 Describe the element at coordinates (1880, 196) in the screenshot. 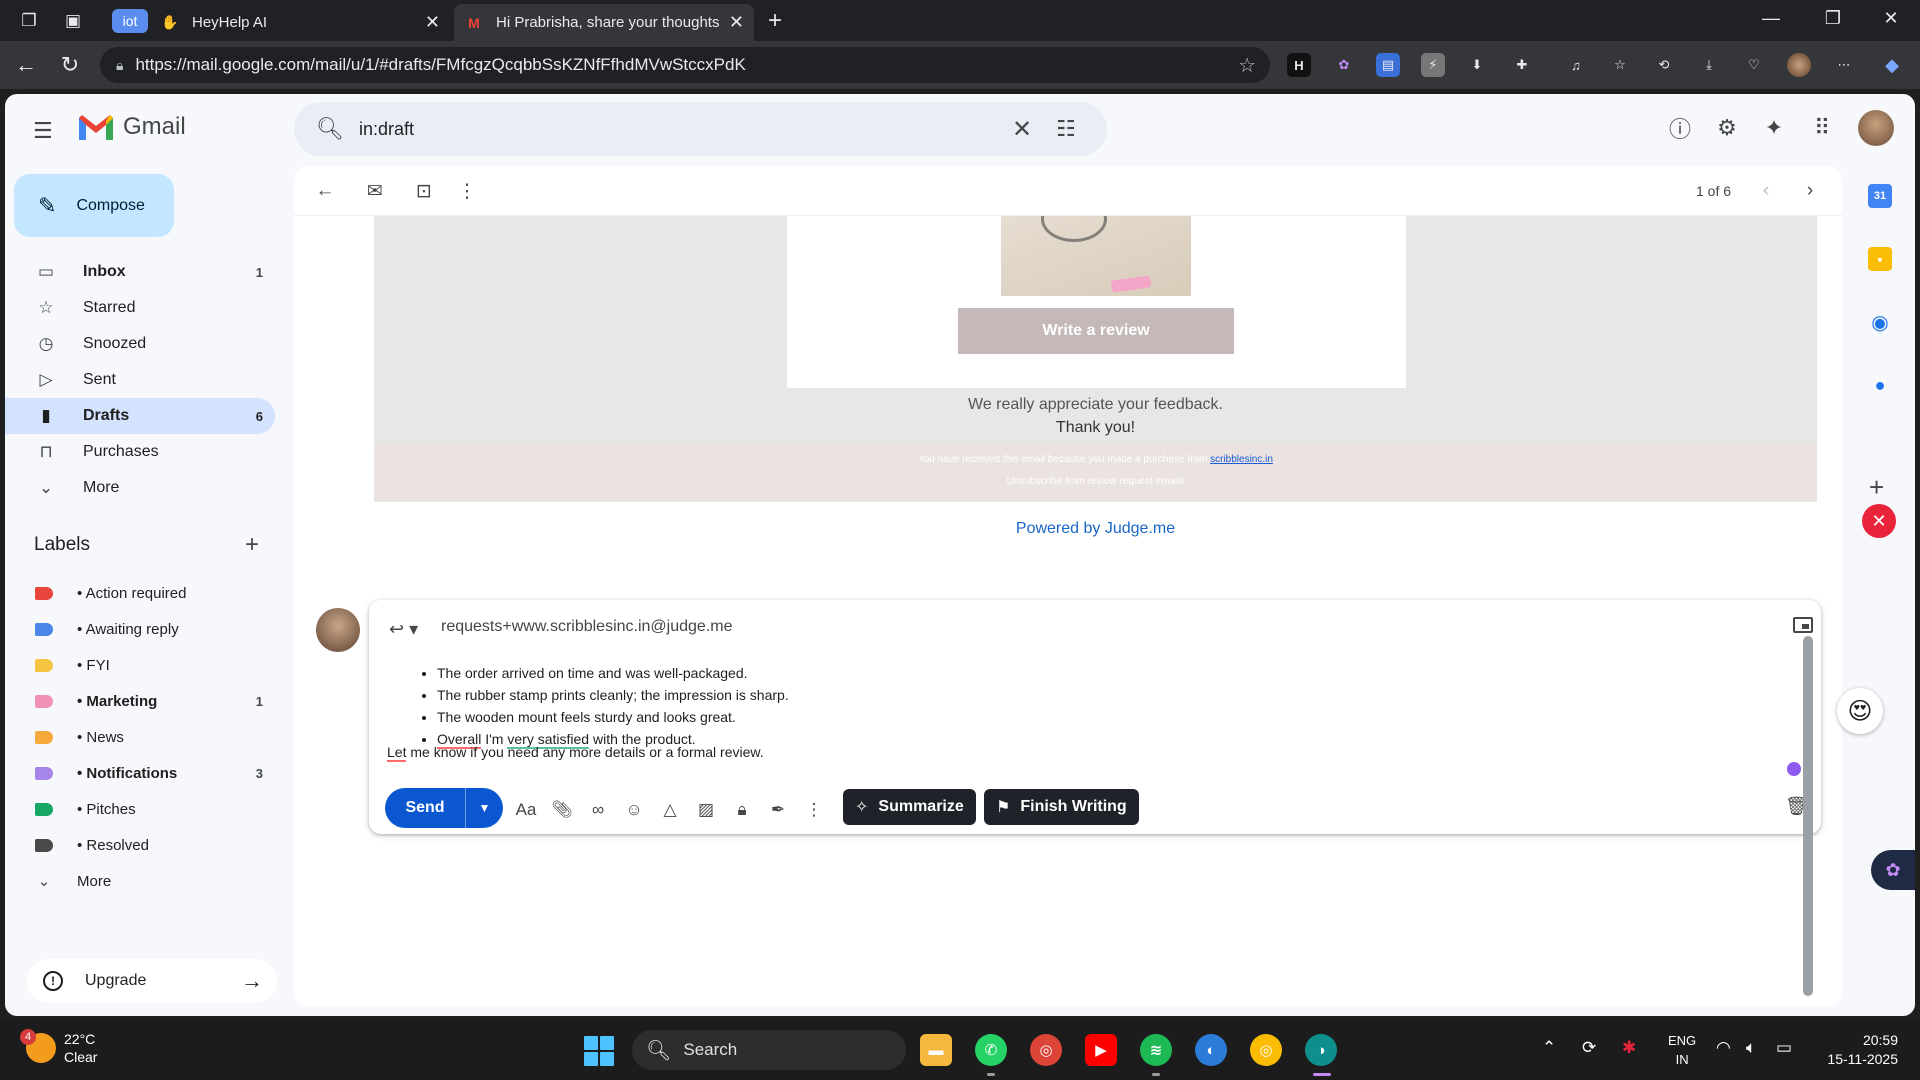

I see `calendar-icon: 31` at that location.